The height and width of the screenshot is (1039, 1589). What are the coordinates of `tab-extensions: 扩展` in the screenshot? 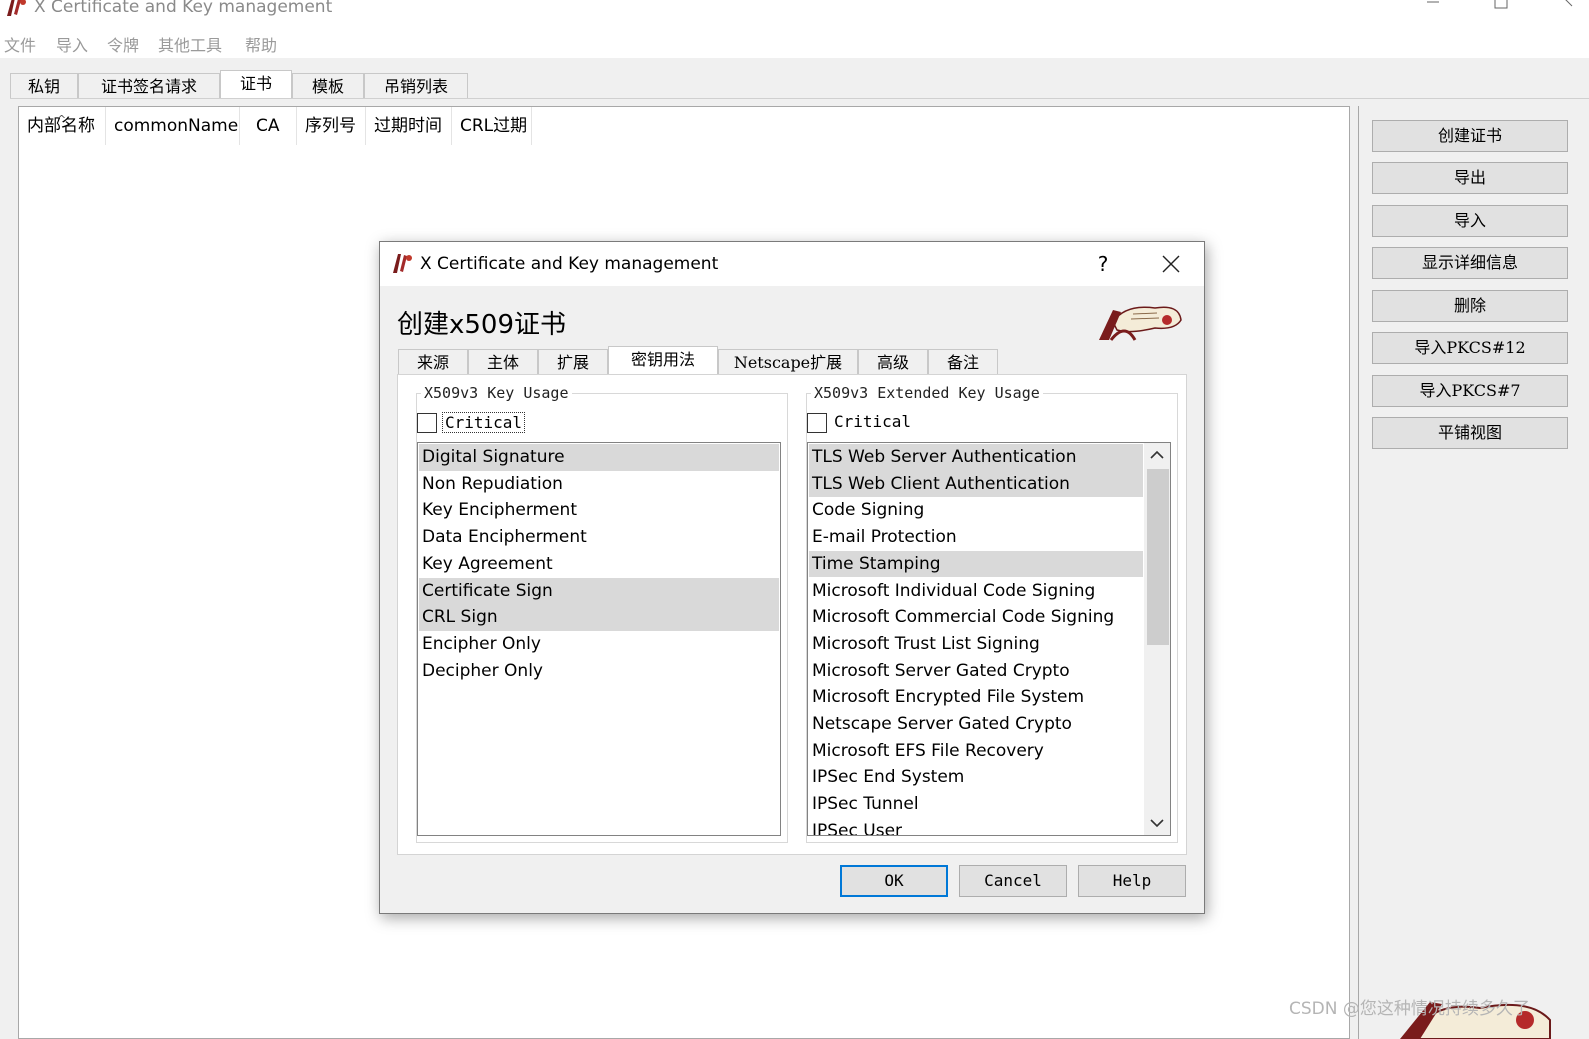 It's located at (573, 362).